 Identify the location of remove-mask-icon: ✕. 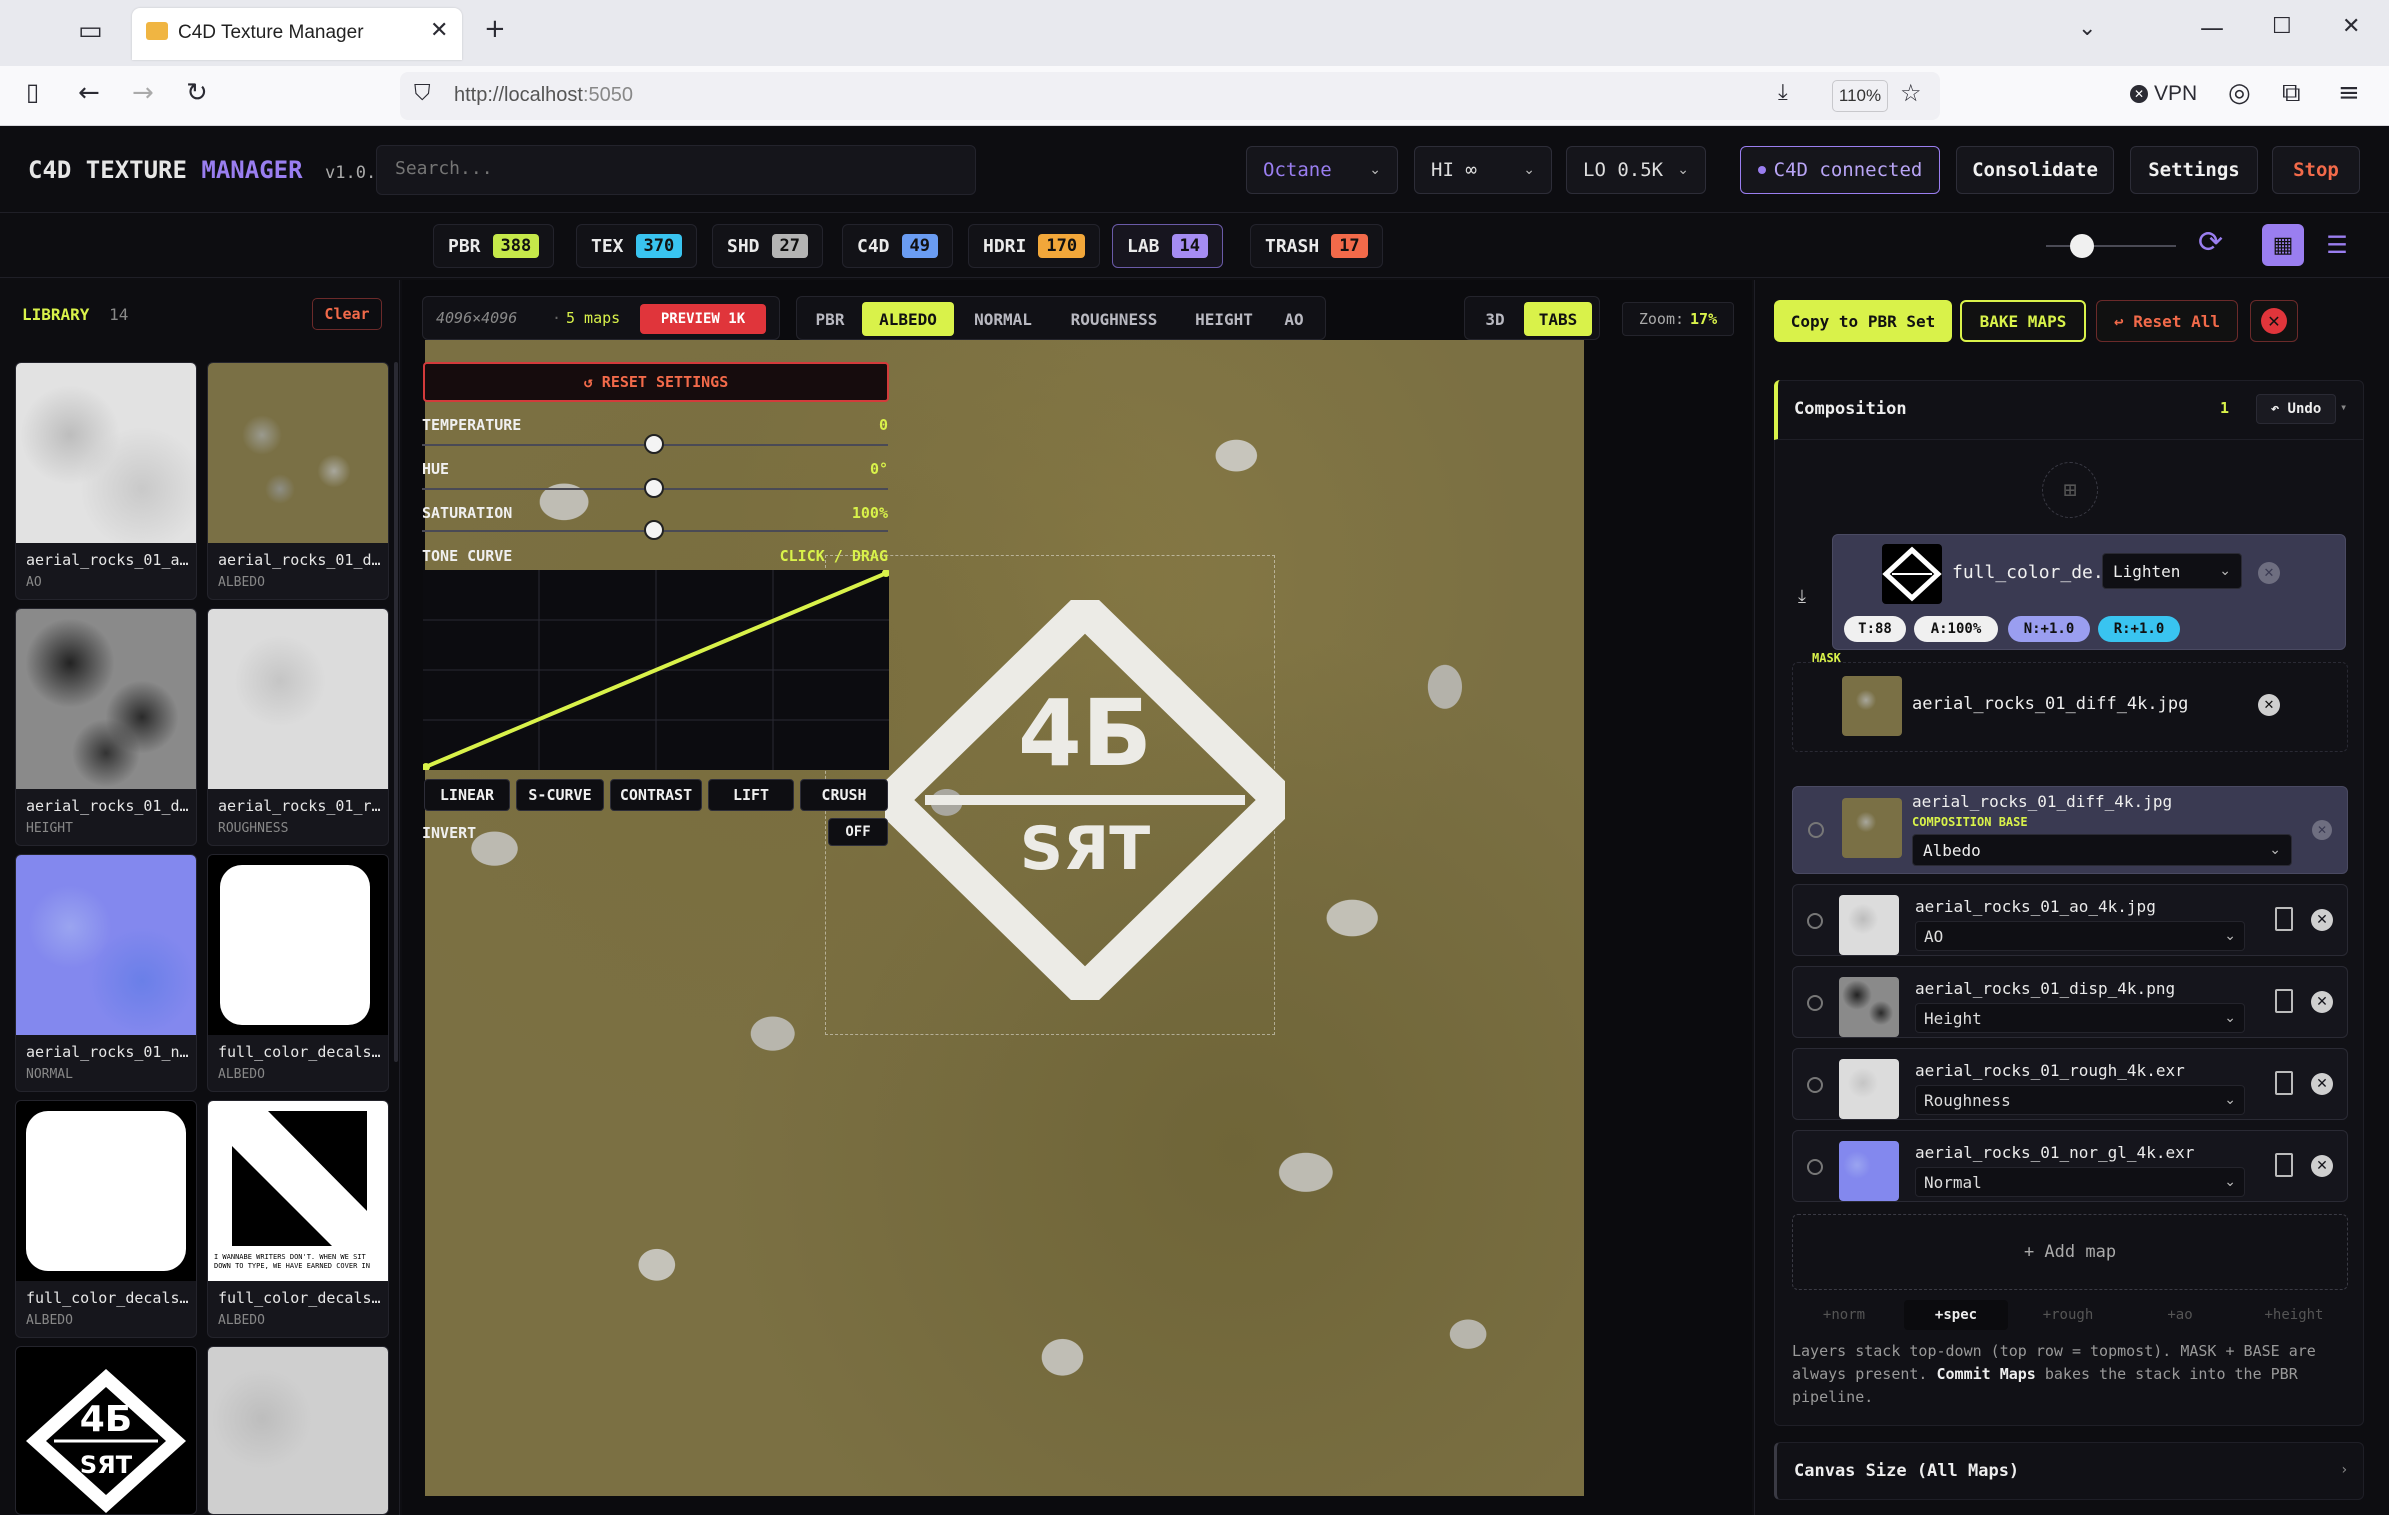
(2269, 705).